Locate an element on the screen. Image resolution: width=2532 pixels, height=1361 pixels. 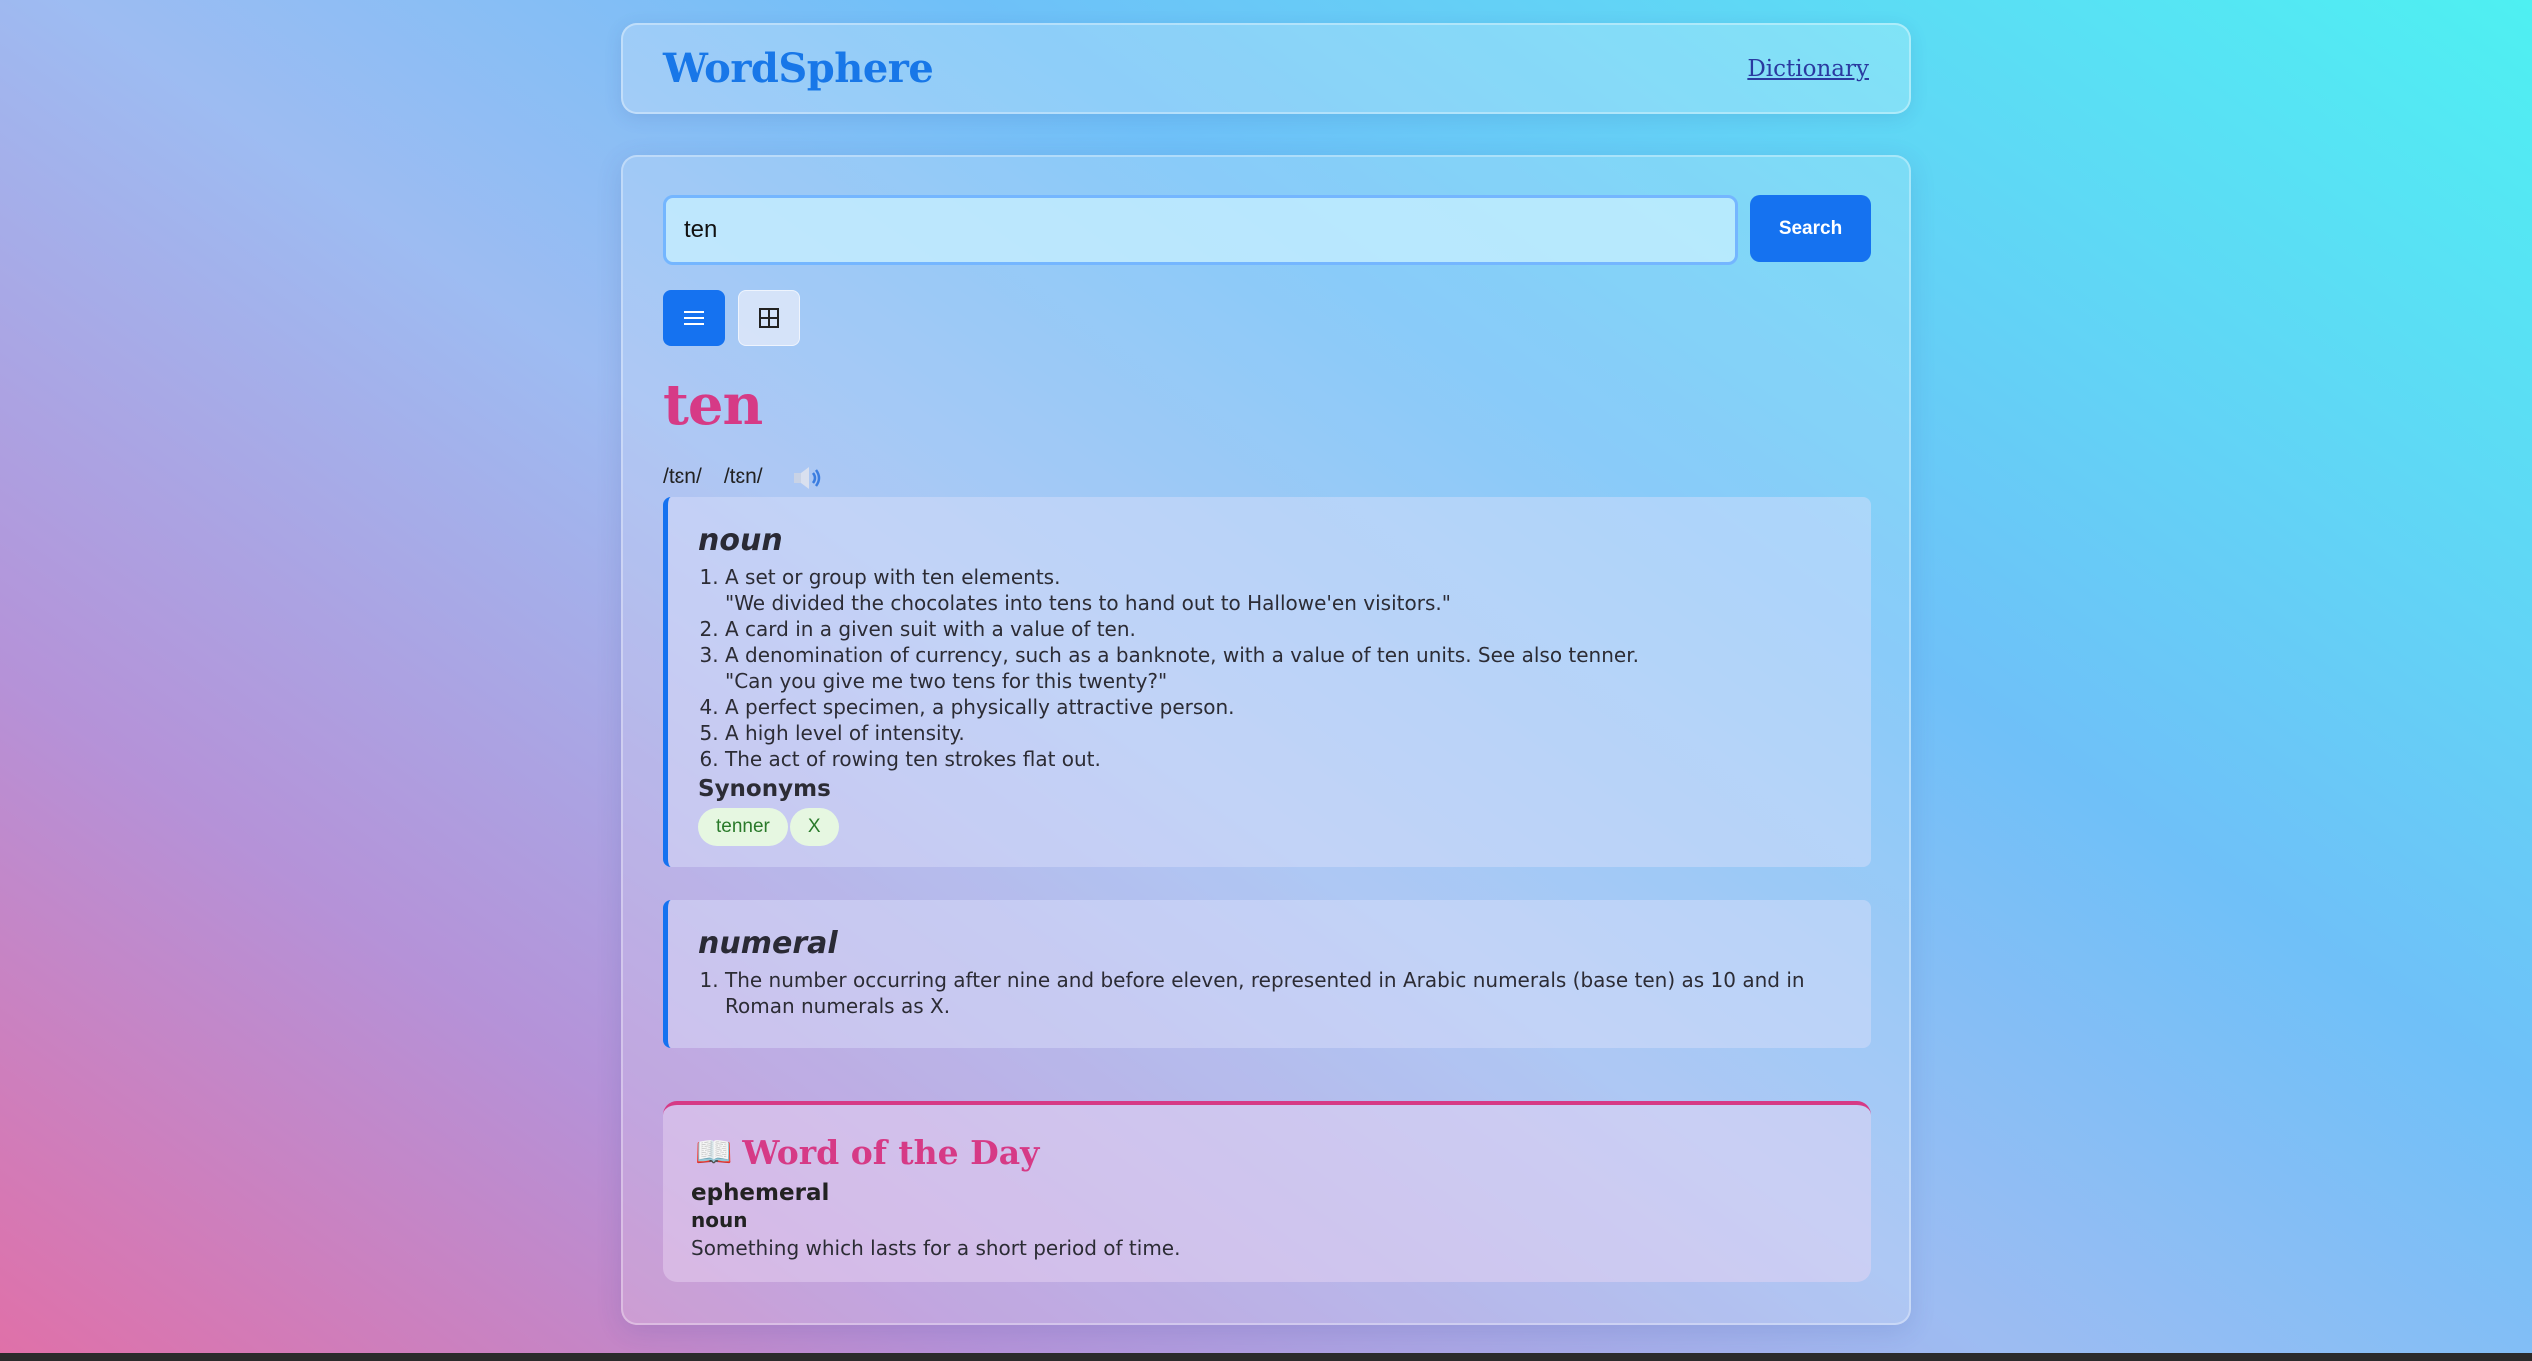
definition-text: The act of rowing ten strokes flat out. is located at coordinates (913, 759).